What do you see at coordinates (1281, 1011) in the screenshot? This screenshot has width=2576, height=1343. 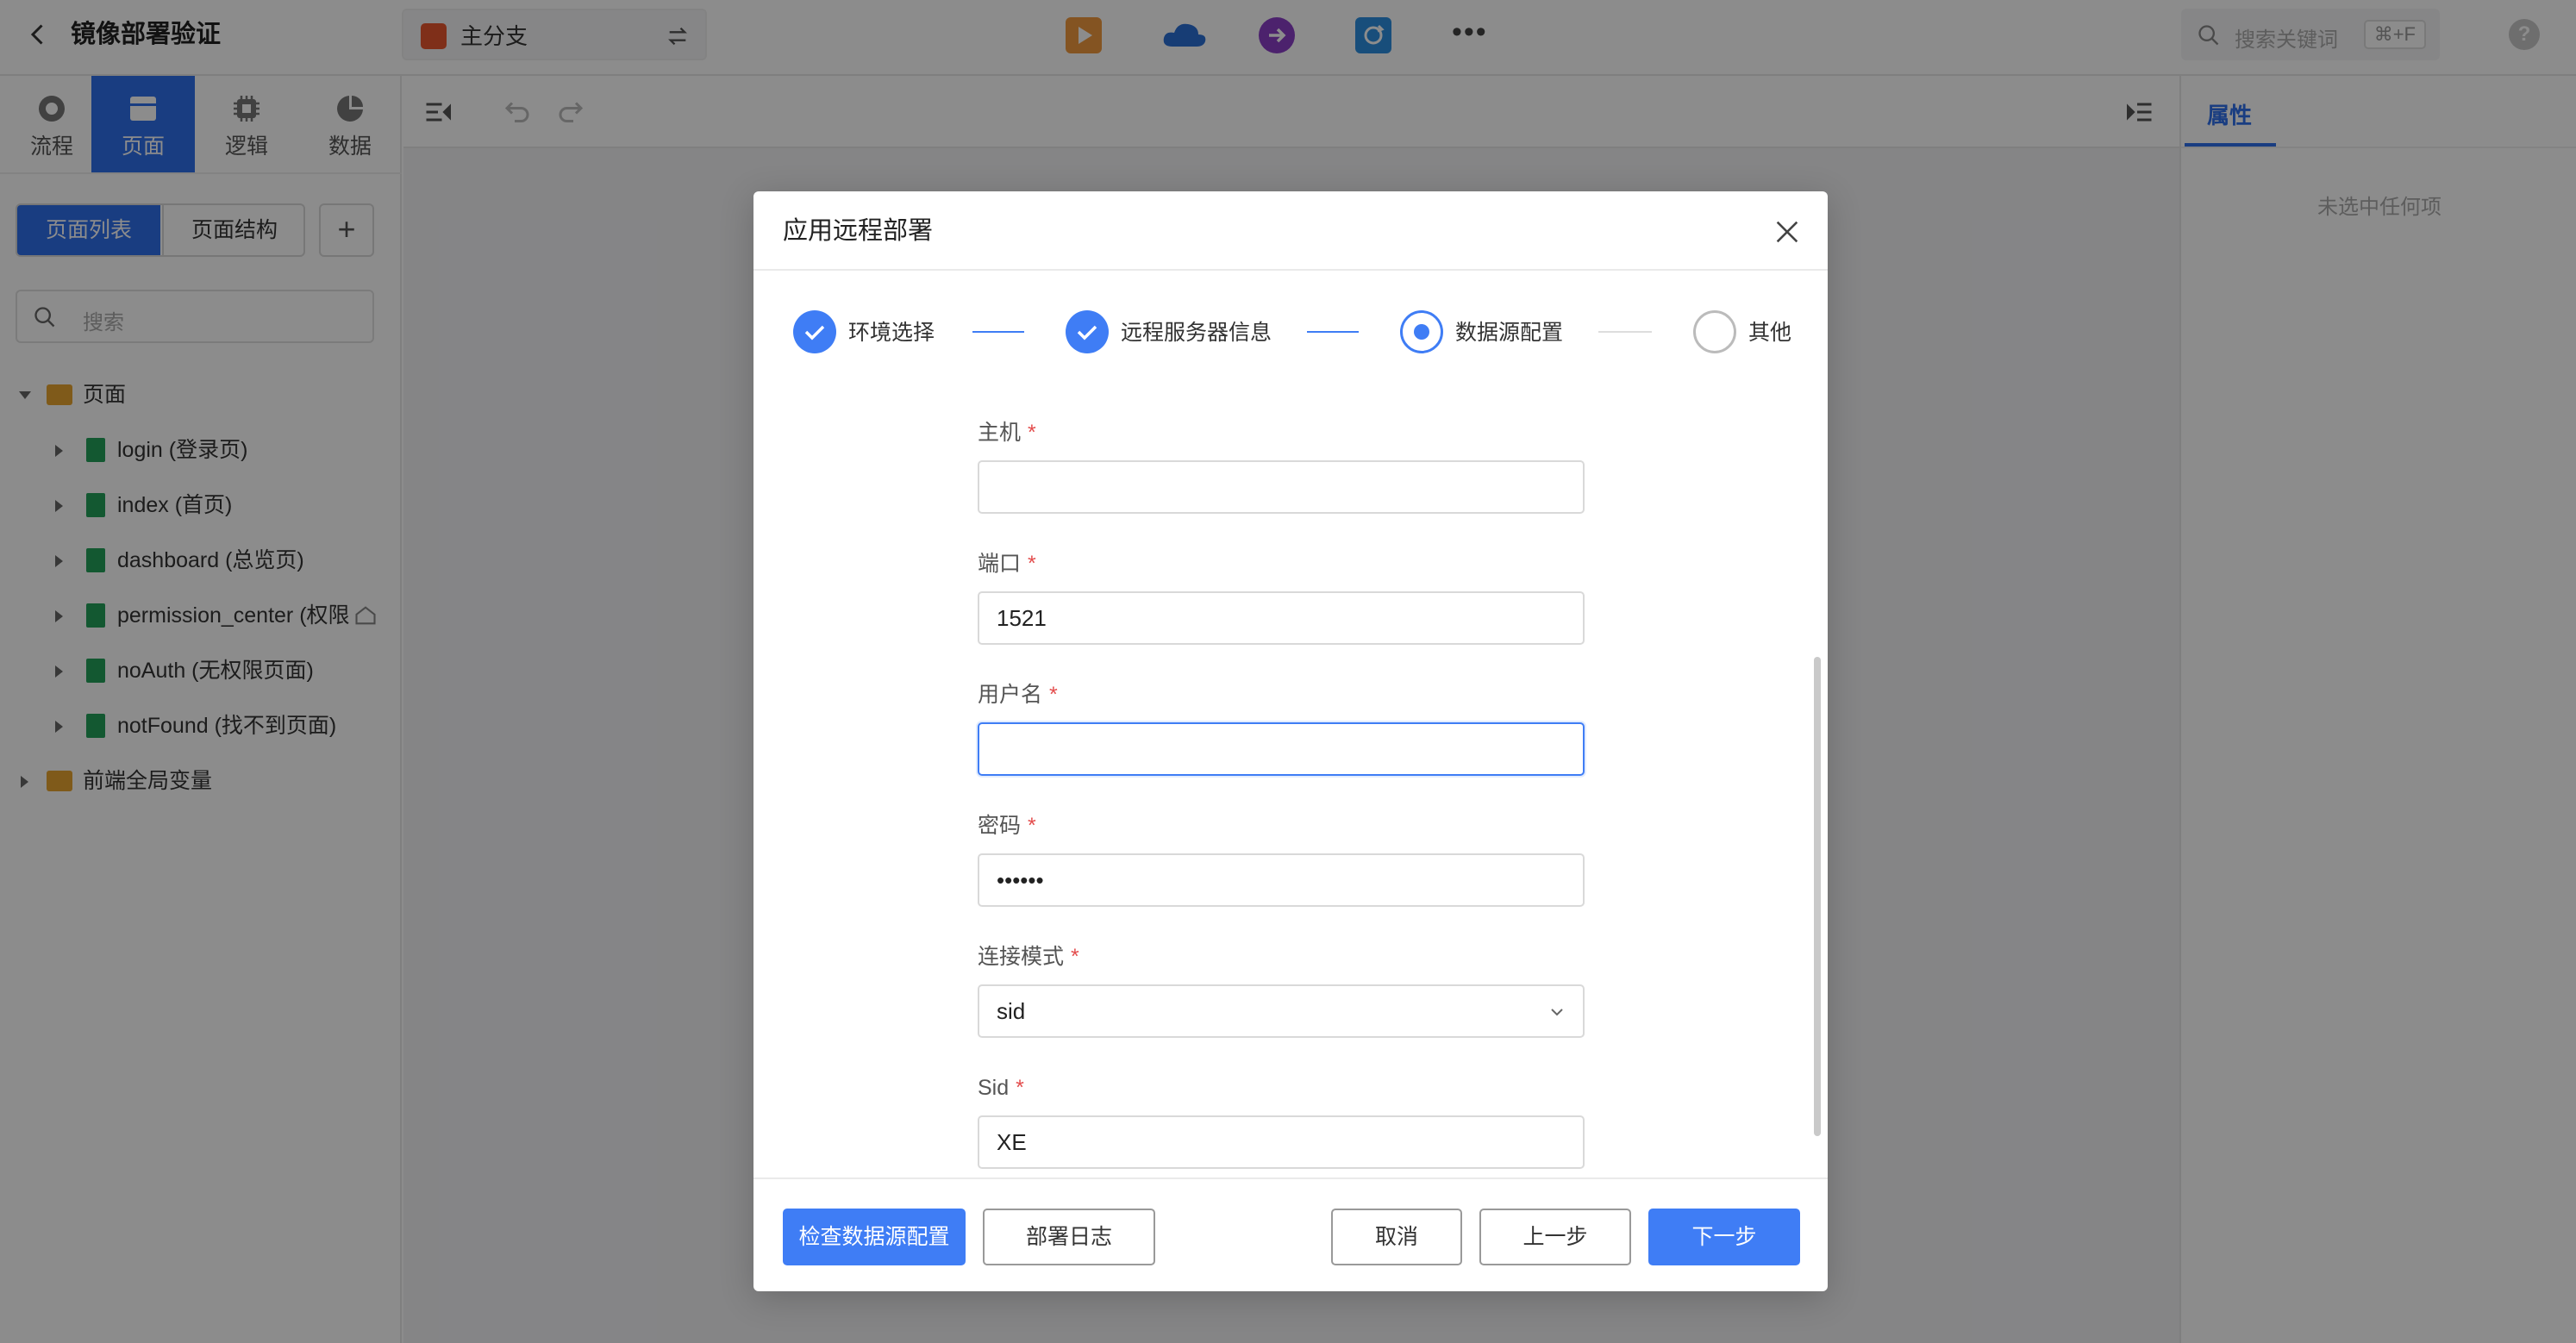 I see `connection-mode-select: sid` at bounding box center [1281, 1011].